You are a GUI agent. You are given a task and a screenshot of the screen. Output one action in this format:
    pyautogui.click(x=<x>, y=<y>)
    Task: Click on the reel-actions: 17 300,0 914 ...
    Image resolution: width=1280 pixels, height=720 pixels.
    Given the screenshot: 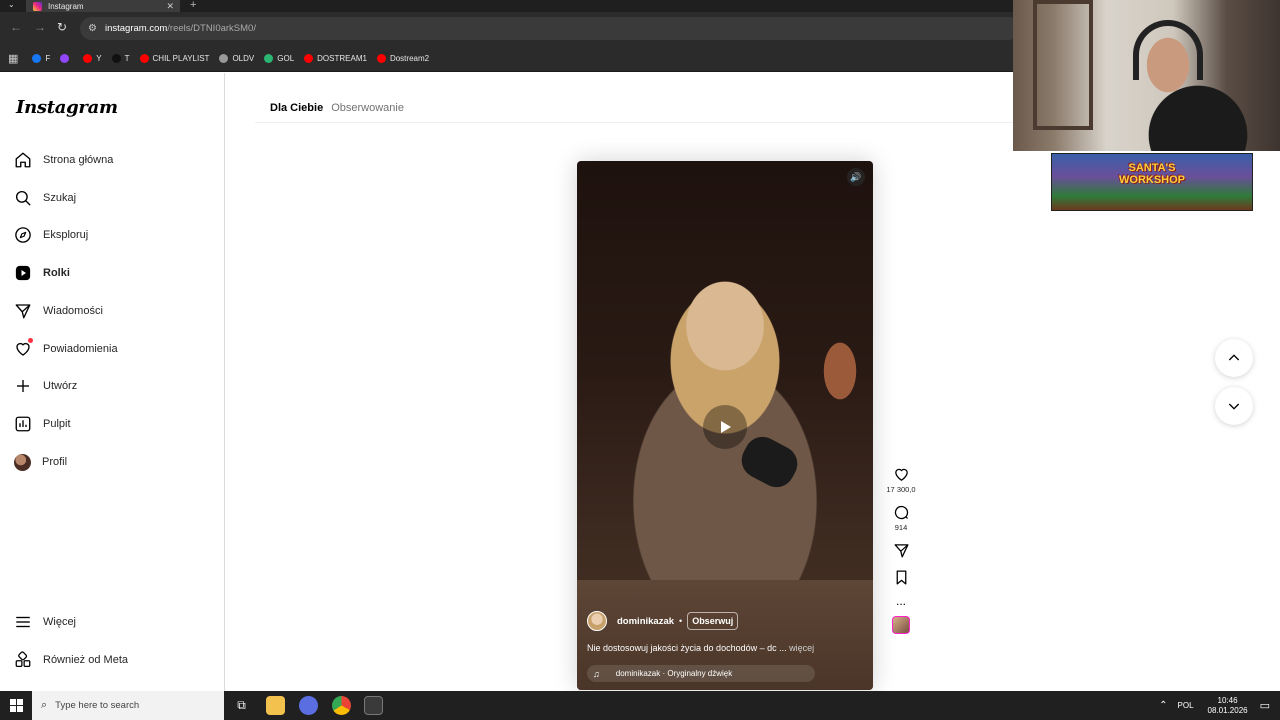 What is the action you would take?
    pyautogui.click(x=901, y=555)
    